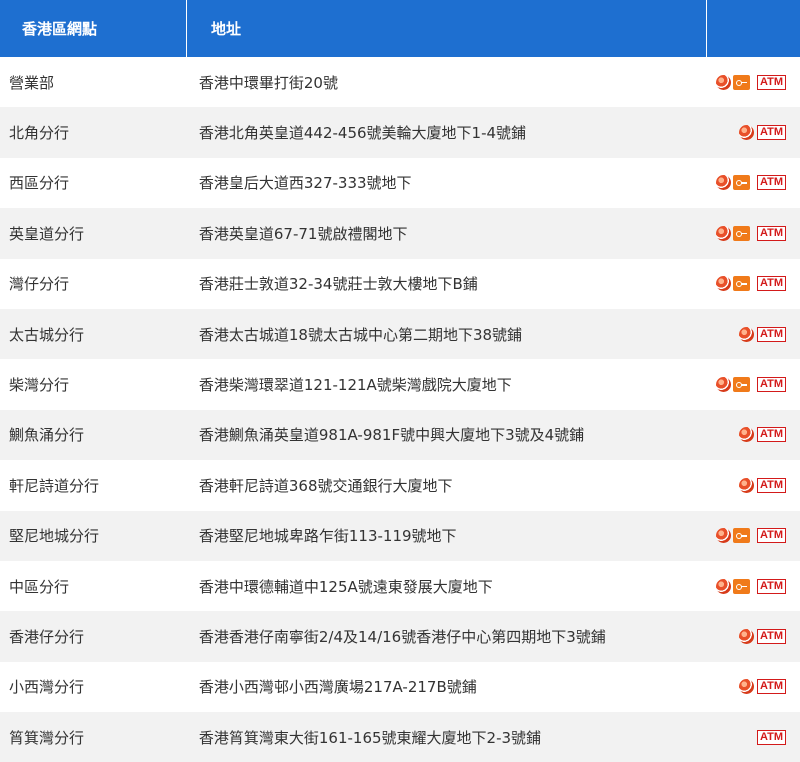 Image resolution: width=800 pixels, height=762 pixels. I want to click on branch-address: 香港軒尼詩道368號交通銀行大廈地下, so click(325, 485).